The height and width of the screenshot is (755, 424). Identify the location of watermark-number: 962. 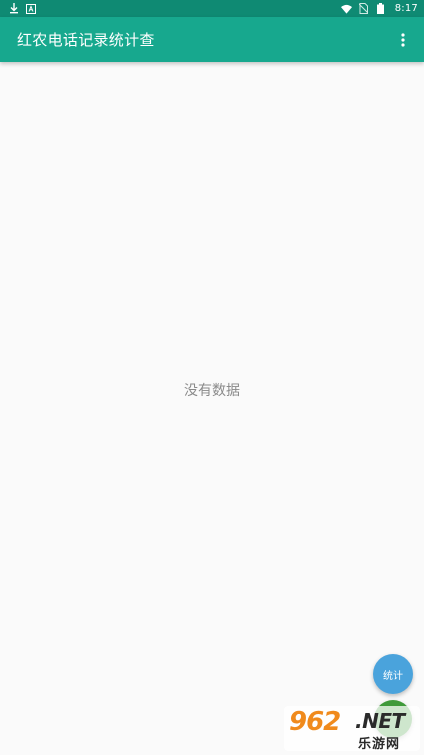
(315, 722).